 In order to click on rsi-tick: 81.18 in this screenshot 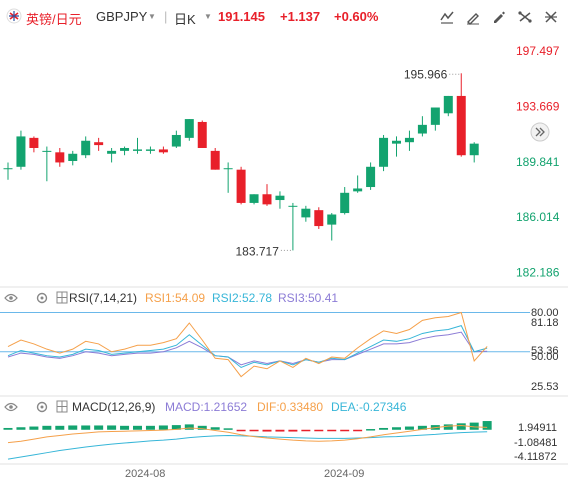, I will do `click(545, 323)`.